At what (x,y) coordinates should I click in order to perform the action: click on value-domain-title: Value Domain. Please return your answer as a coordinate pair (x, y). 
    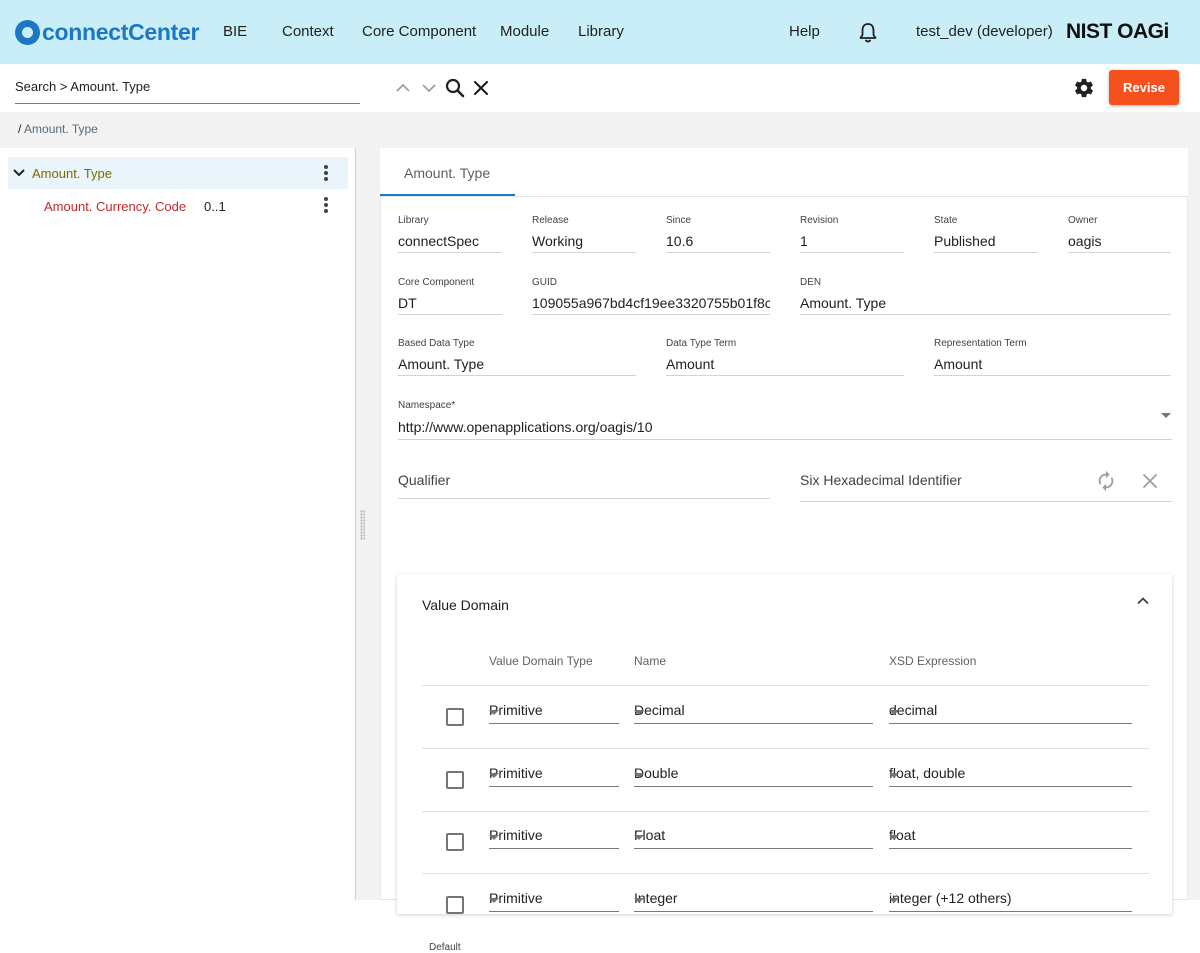
    Looking at the image, I should click on (465, 605).